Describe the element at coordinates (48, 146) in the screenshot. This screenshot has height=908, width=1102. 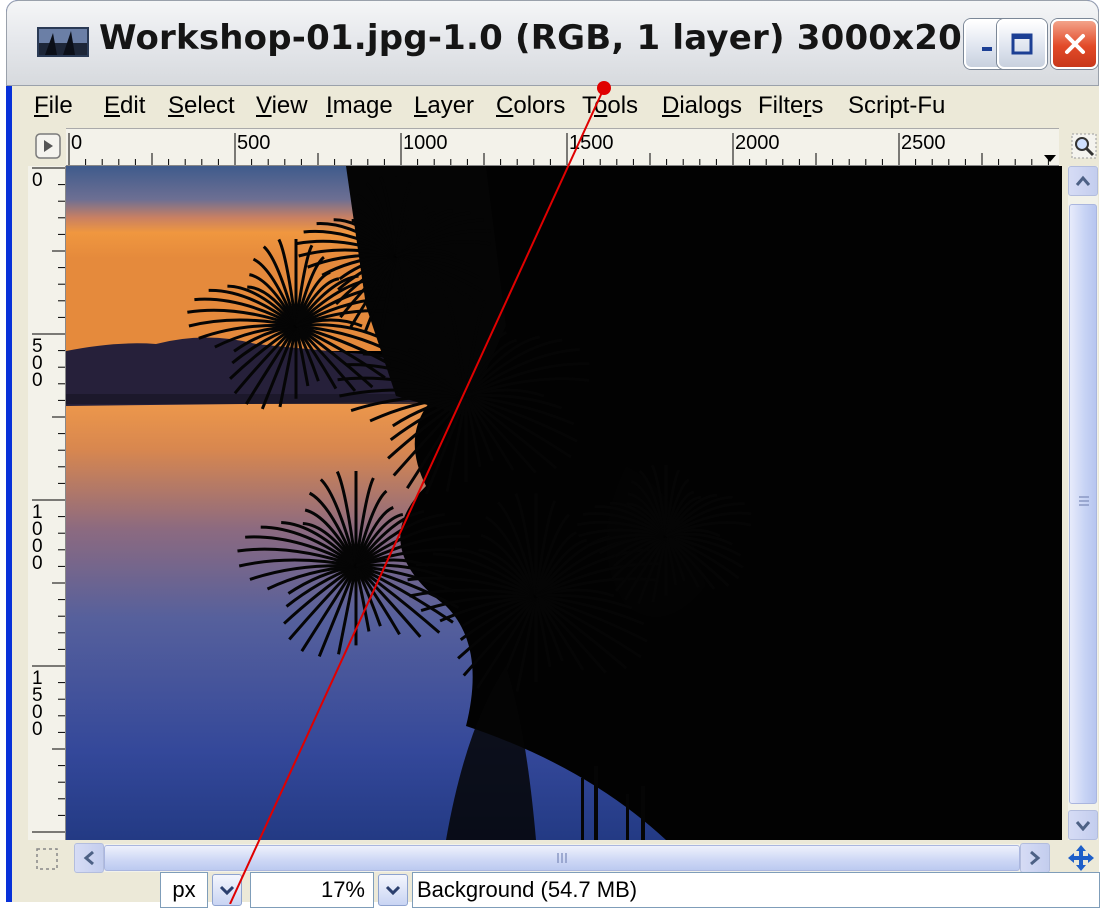
I see `menu-arrow-icon` at that location.